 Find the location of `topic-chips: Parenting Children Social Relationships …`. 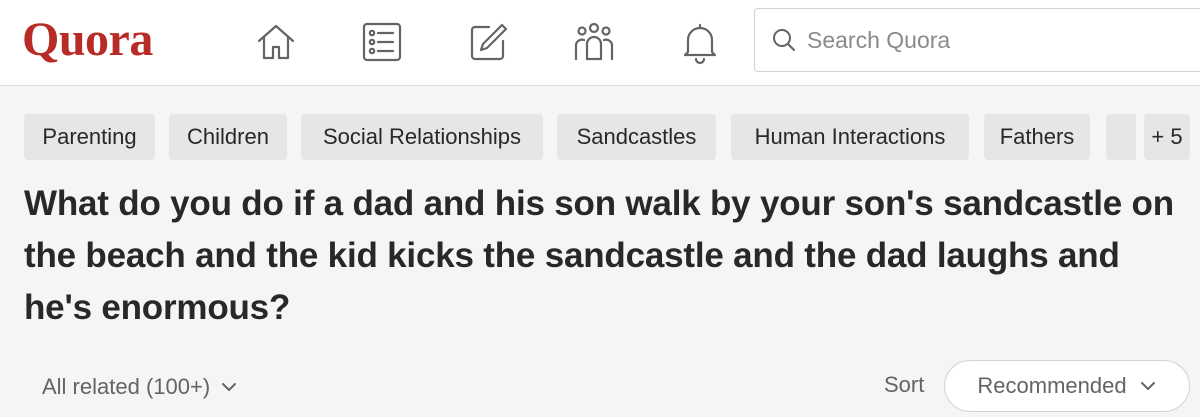

topic-chips: Parenting Children Social Relationships … is located at coordinates (607, 137).